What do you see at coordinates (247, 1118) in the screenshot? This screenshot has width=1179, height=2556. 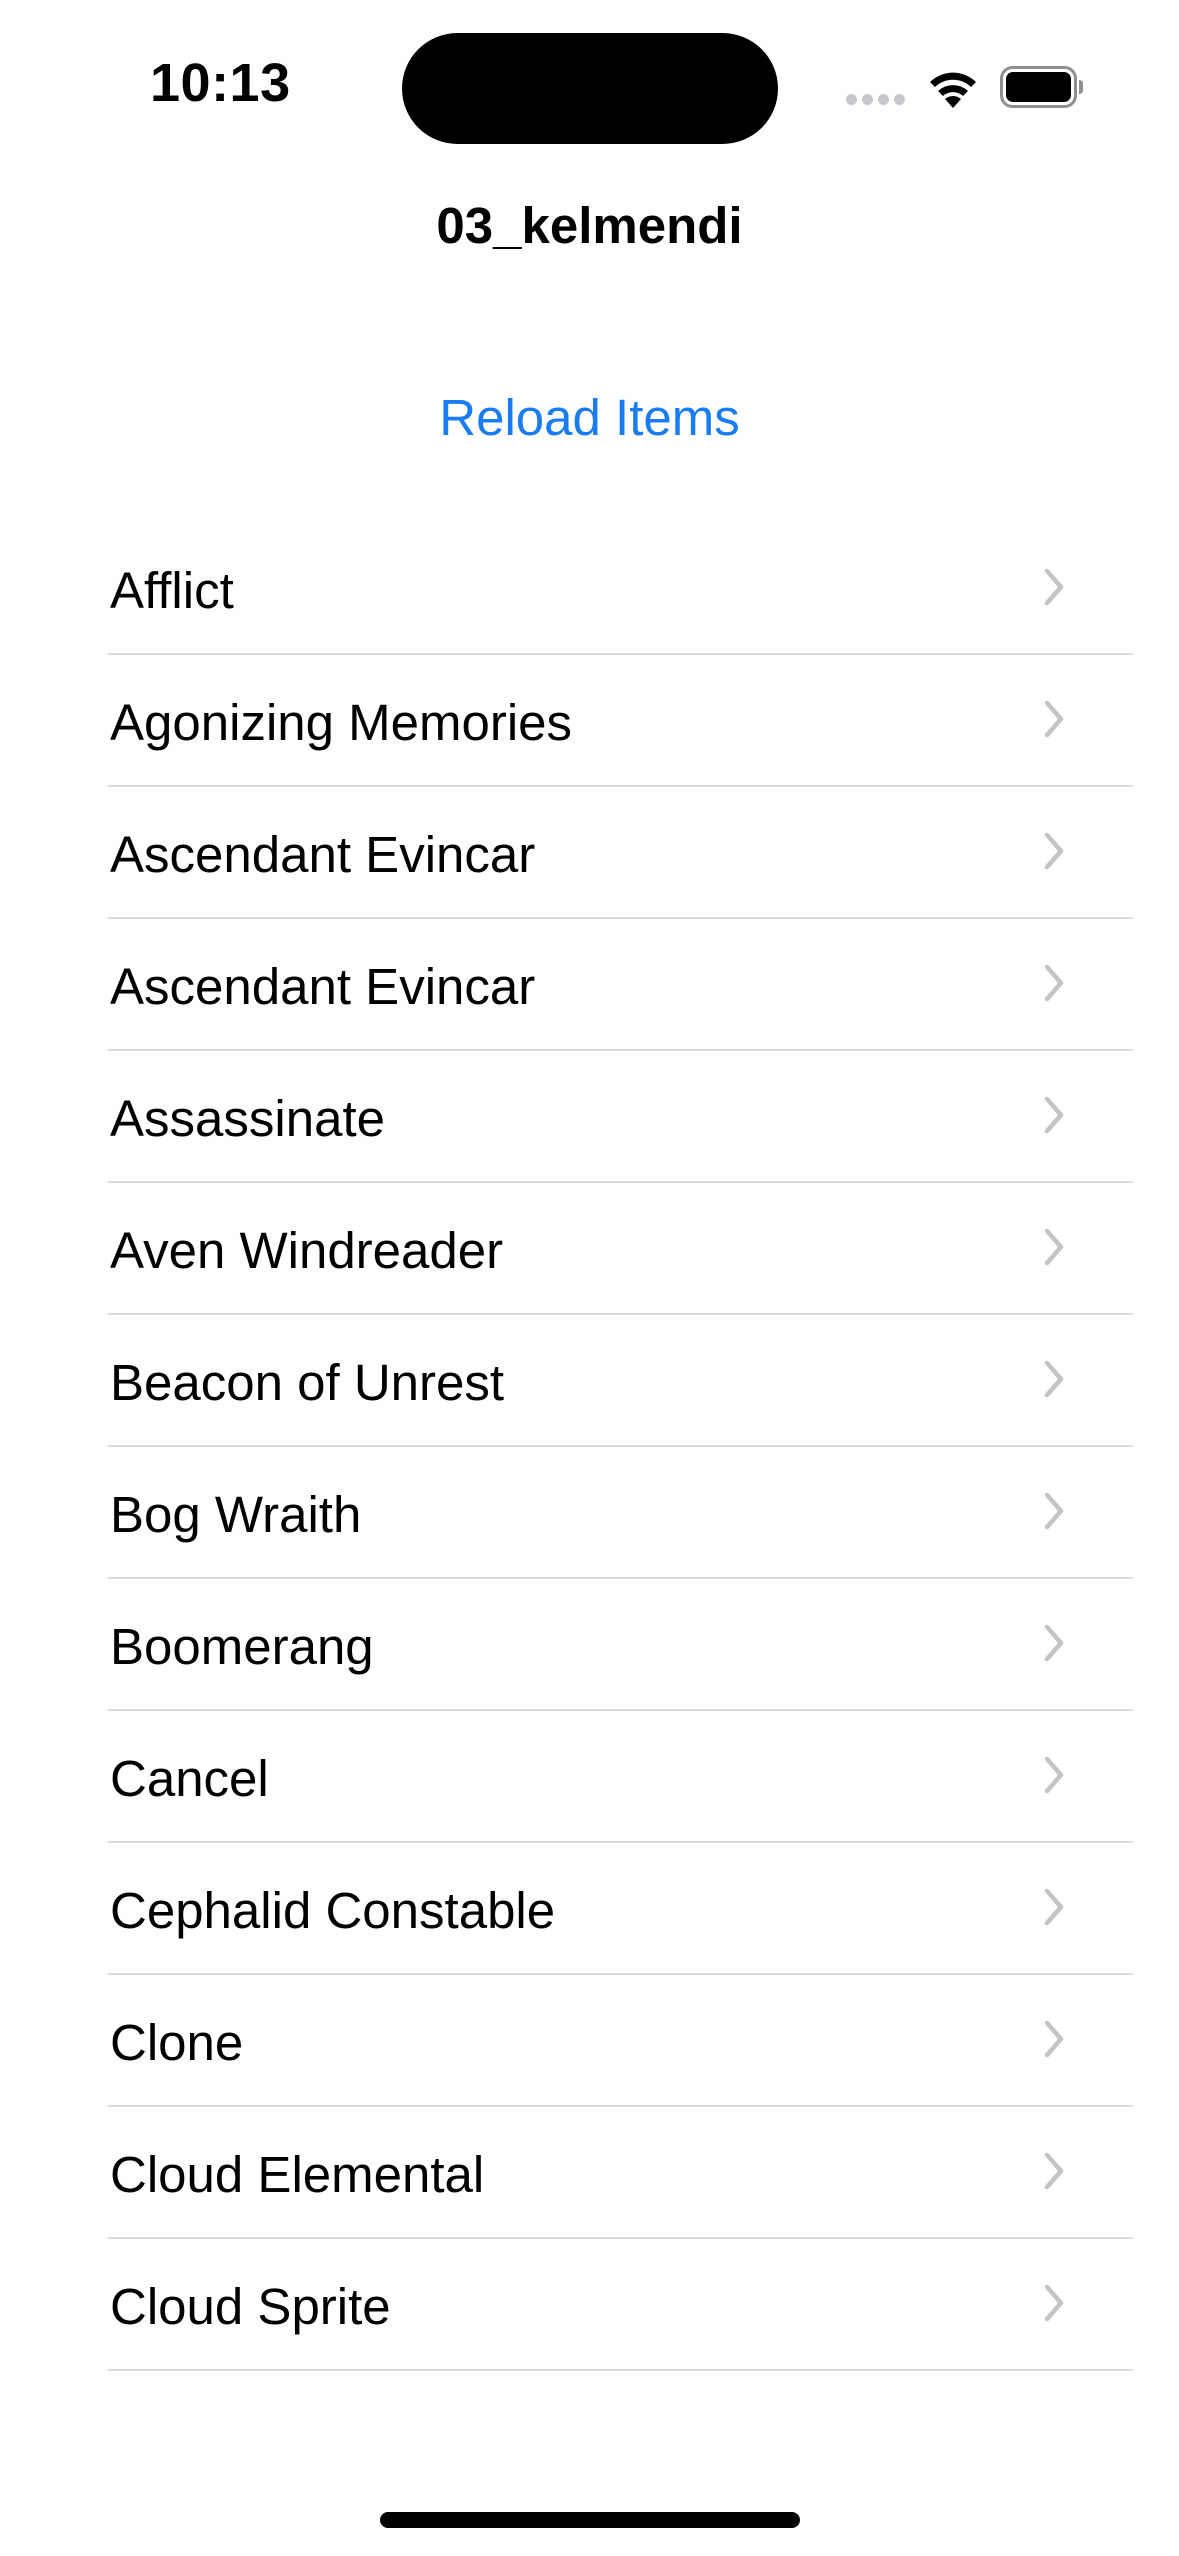 I see `list-item-label: Assassinate` at bounding box center [247, 1118].